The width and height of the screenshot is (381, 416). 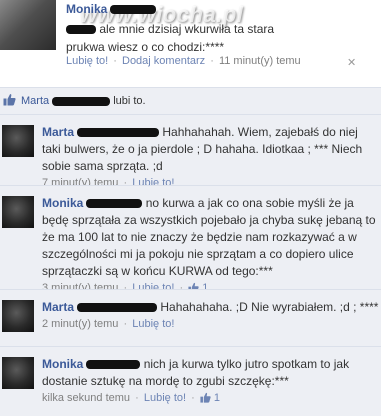 What do you see at coordinates (129, 101) in the screenshot?
I see `likes-suffix: lubi to.` at bounding box center [129, 101].